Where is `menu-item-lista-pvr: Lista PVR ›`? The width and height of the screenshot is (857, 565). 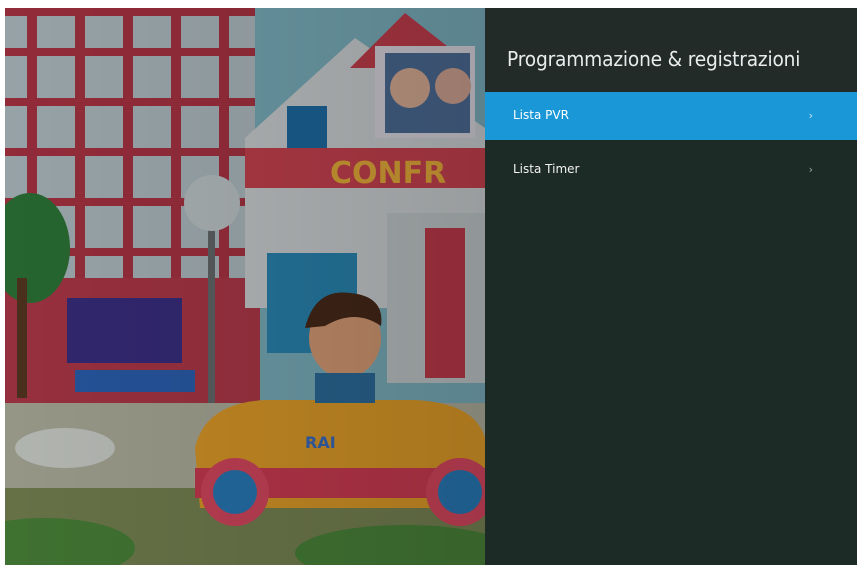 menu-item-lista-pvr: Lista PVR › is located at coordinates (671, 116).